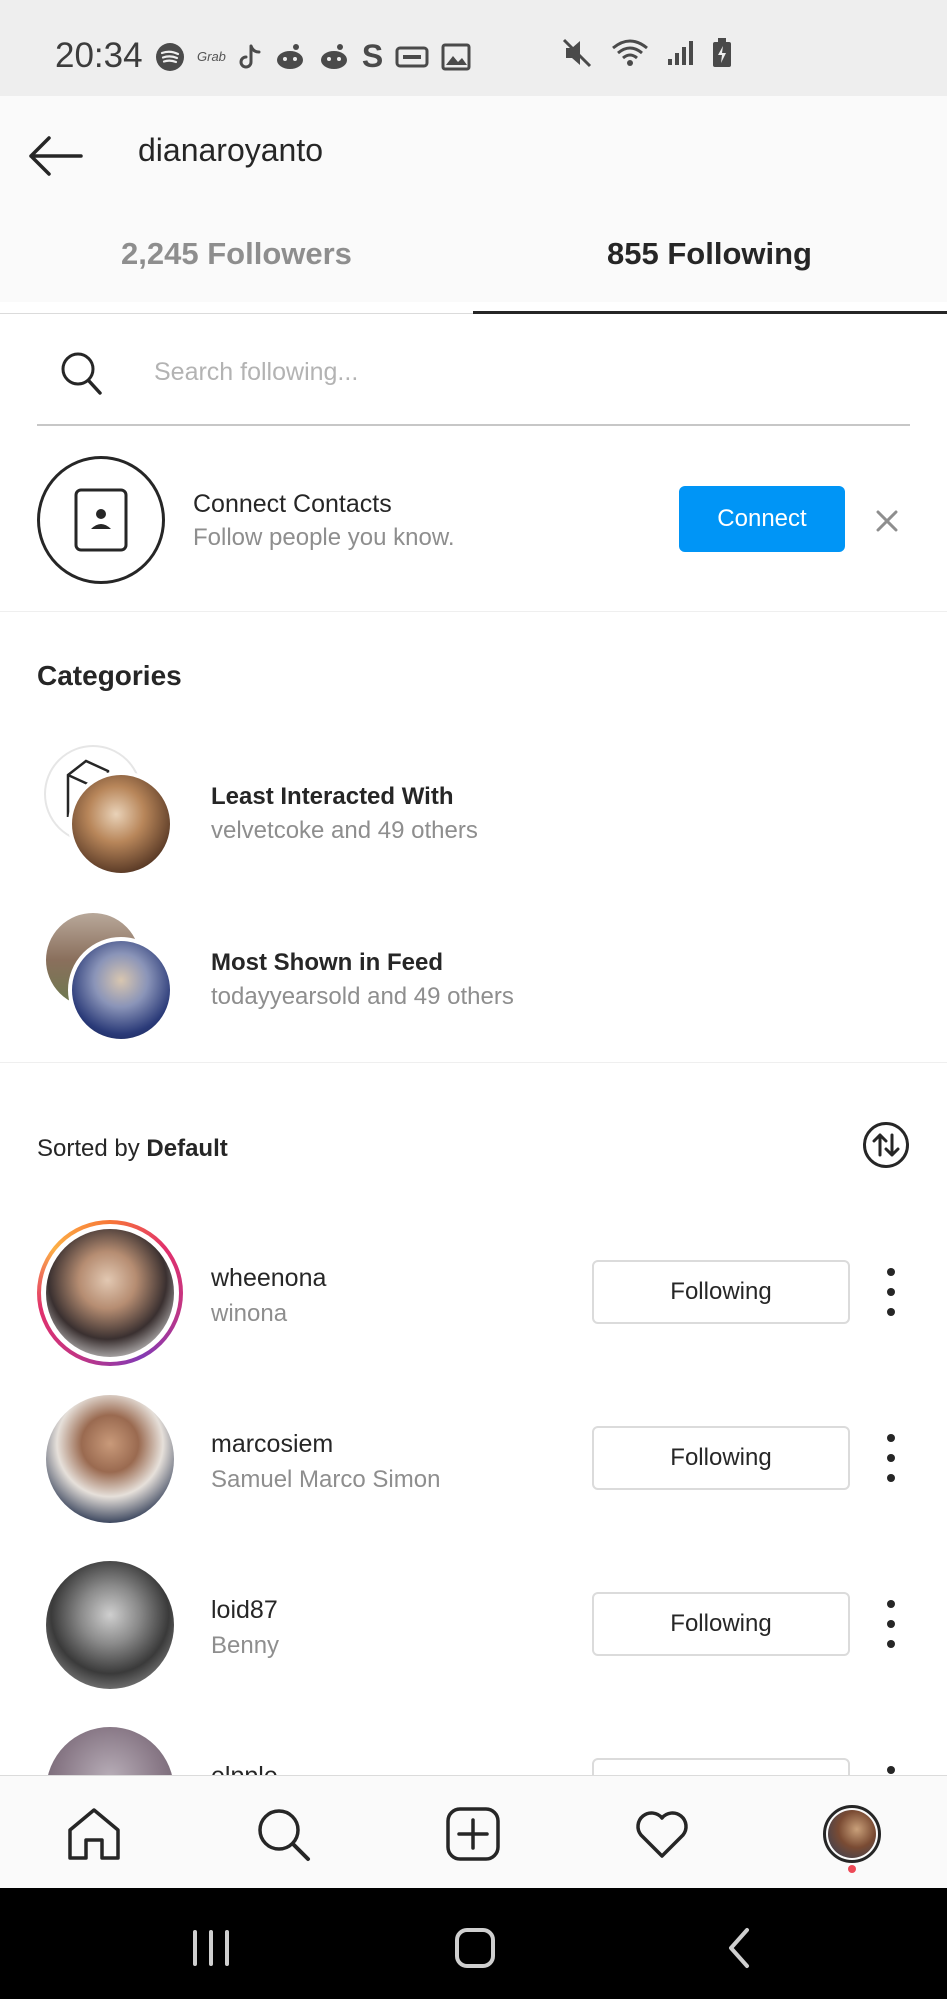  What do you see at coordinates (681, 55) in the screenshot?
I see `signal-icon` at bounding box center [681, 55].